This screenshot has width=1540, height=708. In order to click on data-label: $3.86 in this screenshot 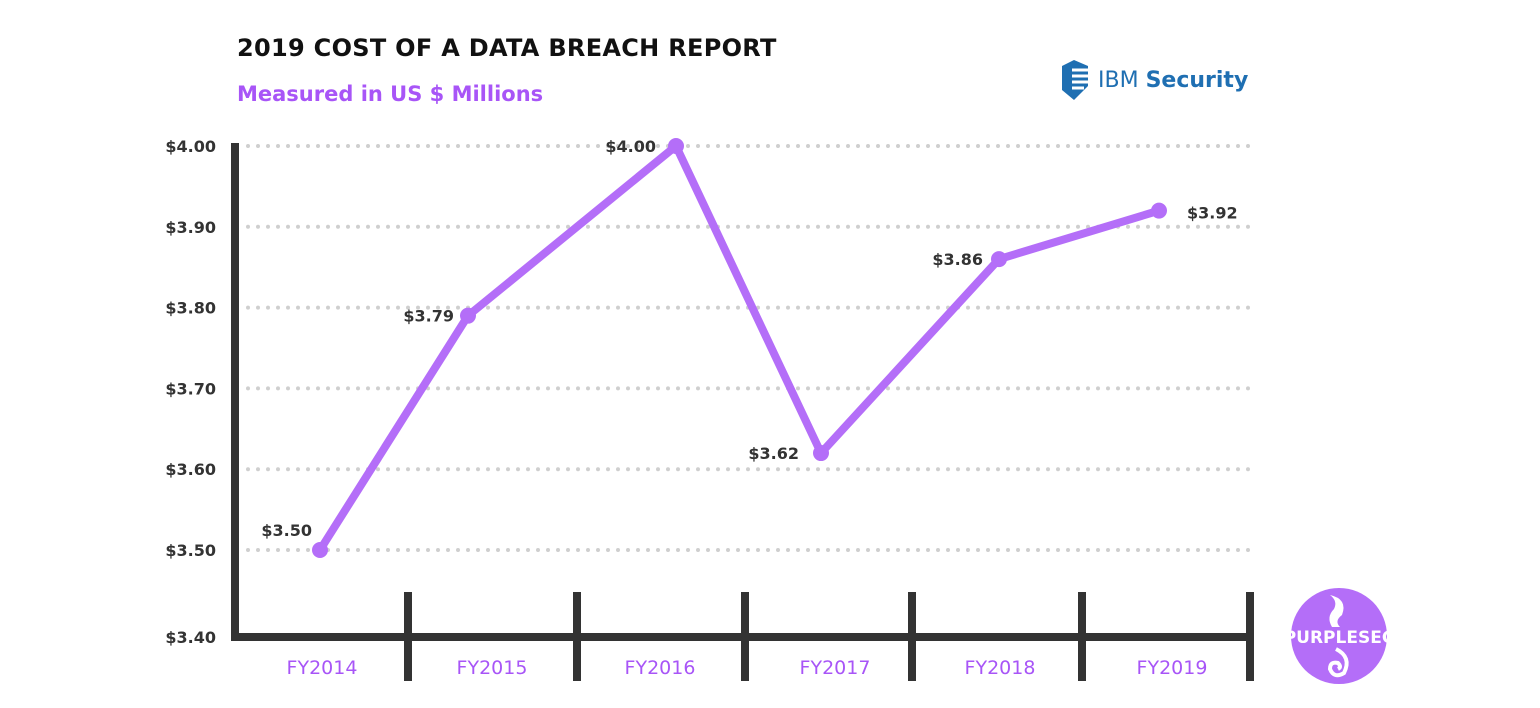, I will do `click(957, 259)`.